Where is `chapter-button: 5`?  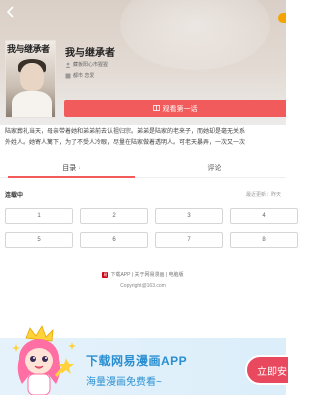
chapter-button: 5 is located at coordinates (39, 240).